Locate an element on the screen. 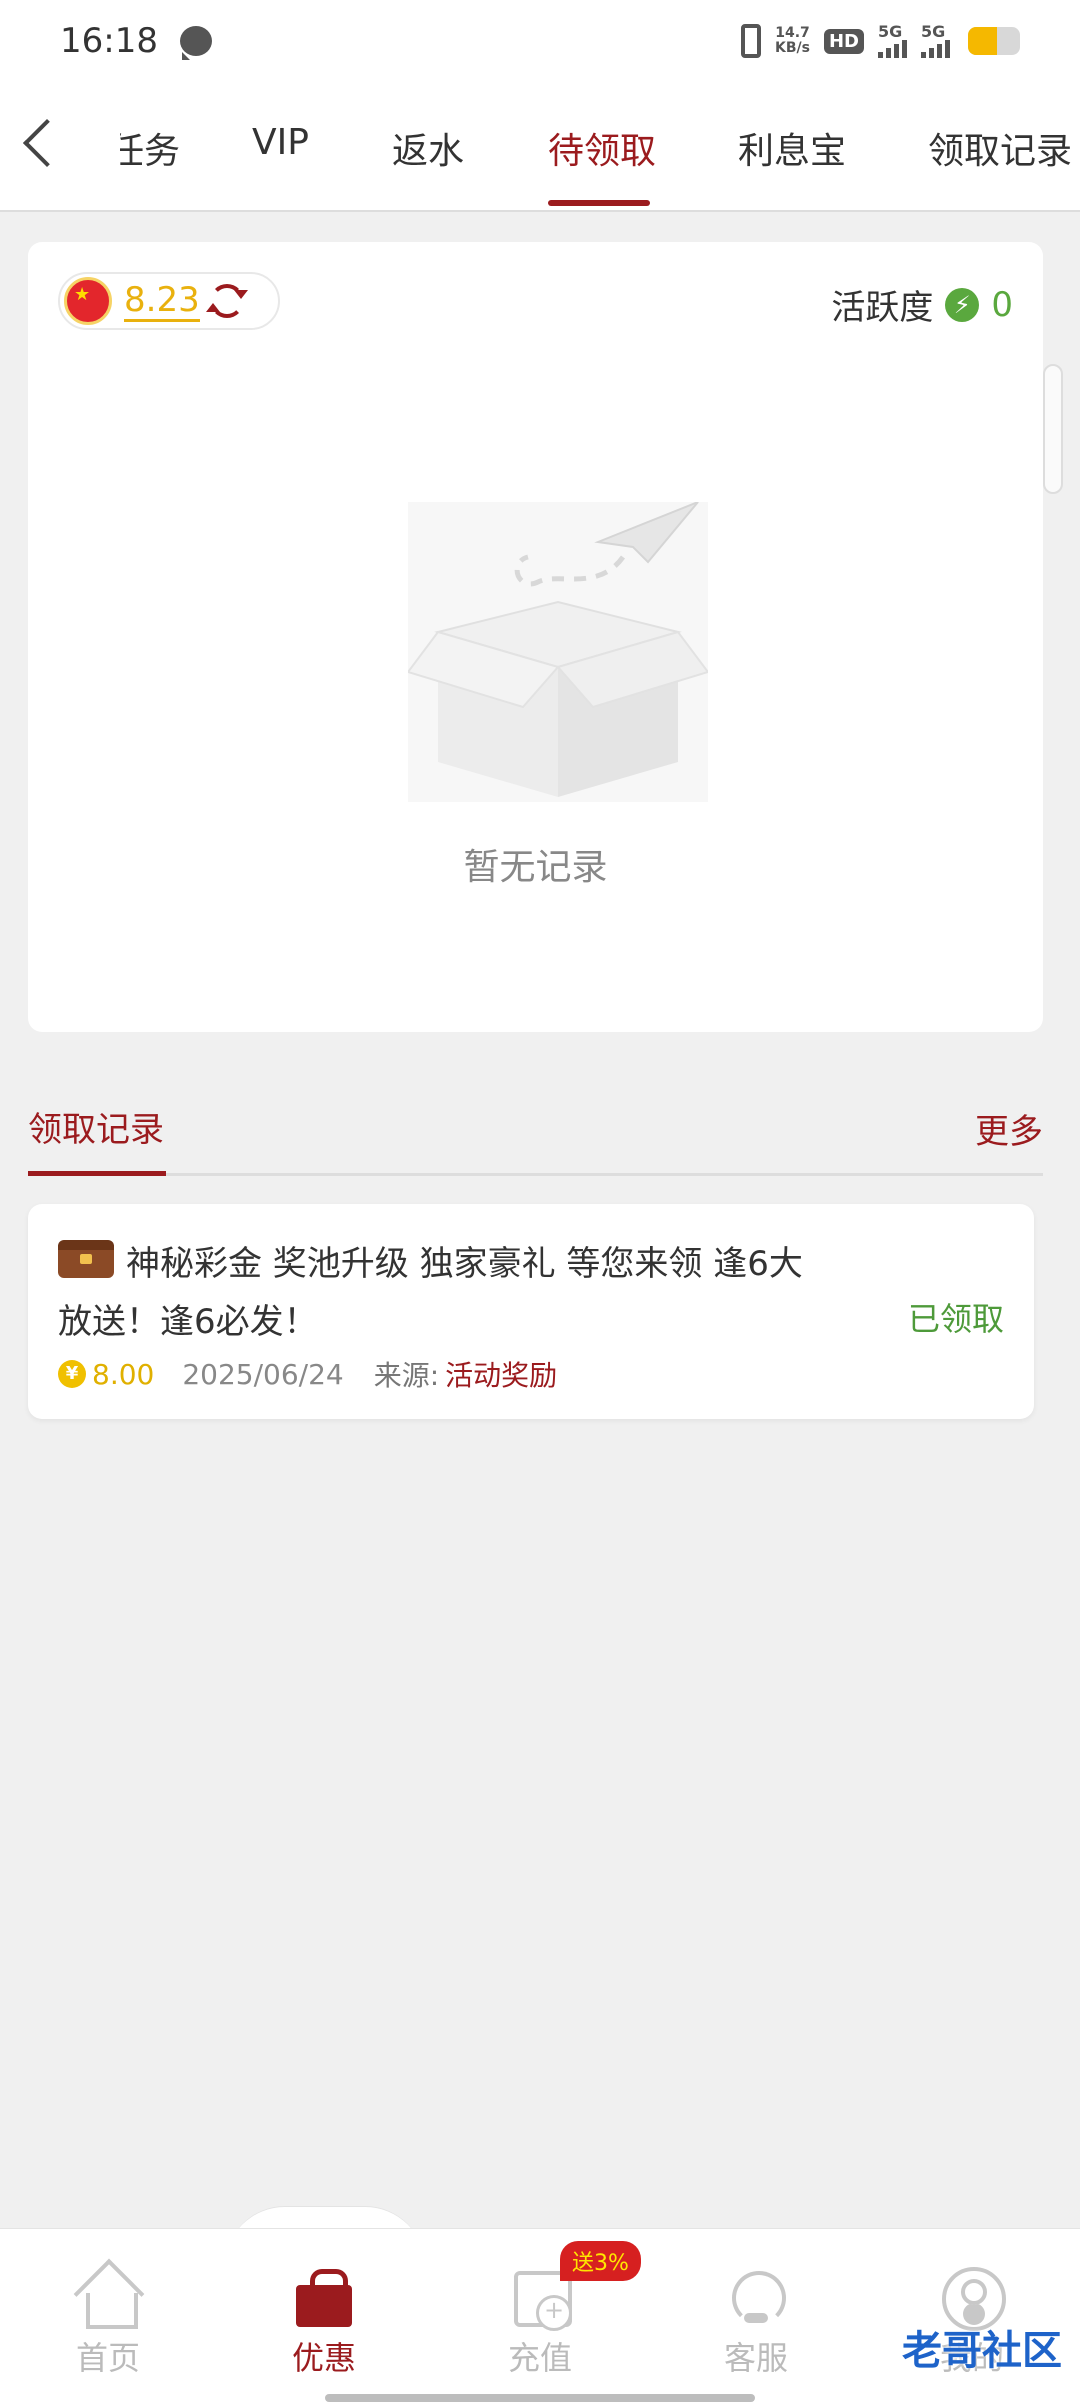  balance-value: 8.23 is located at coordinates (162, 300).